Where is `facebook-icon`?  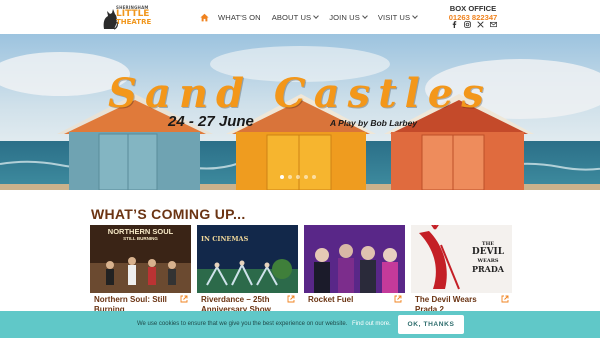 facebook-icon is located at coordinates (454, 24).